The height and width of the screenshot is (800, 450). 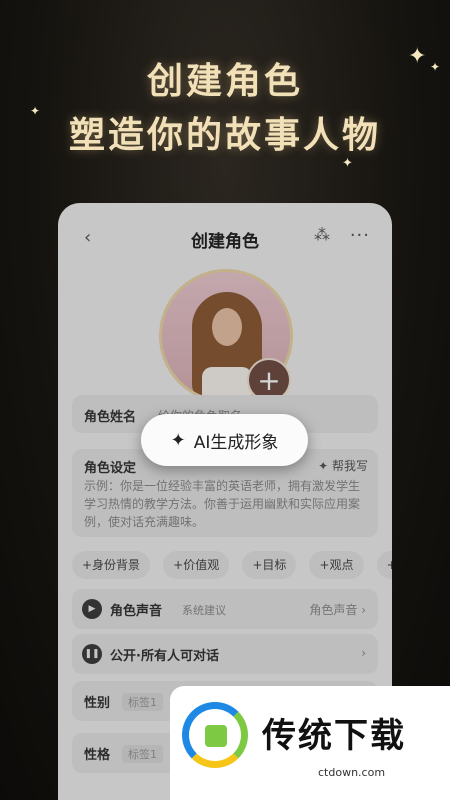 I want to click on ai-generate-button: ✦ AI生成形象, so click(x=224, y=440).